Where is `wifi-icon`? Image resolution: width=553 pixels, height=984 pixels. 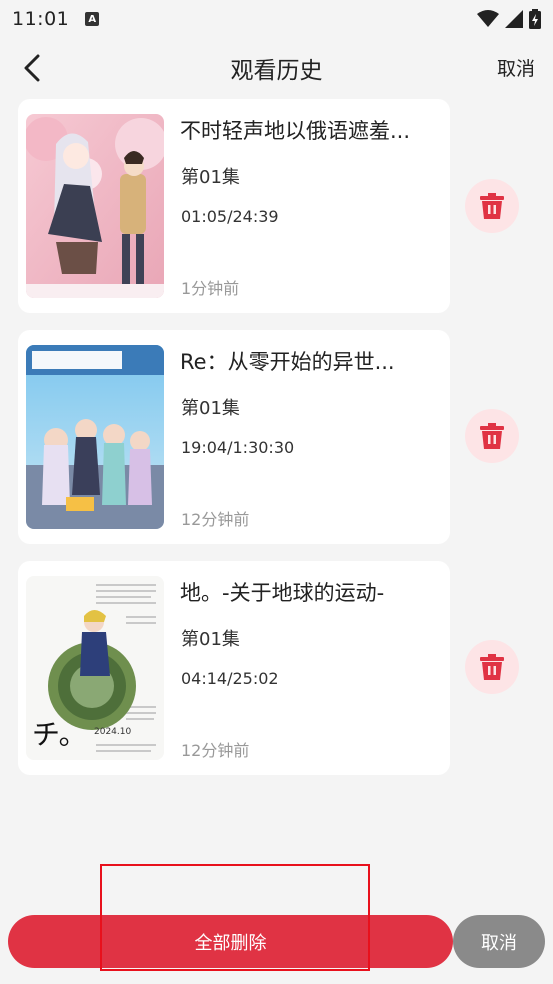
wifi-icon is located at coordinates (488, 18).